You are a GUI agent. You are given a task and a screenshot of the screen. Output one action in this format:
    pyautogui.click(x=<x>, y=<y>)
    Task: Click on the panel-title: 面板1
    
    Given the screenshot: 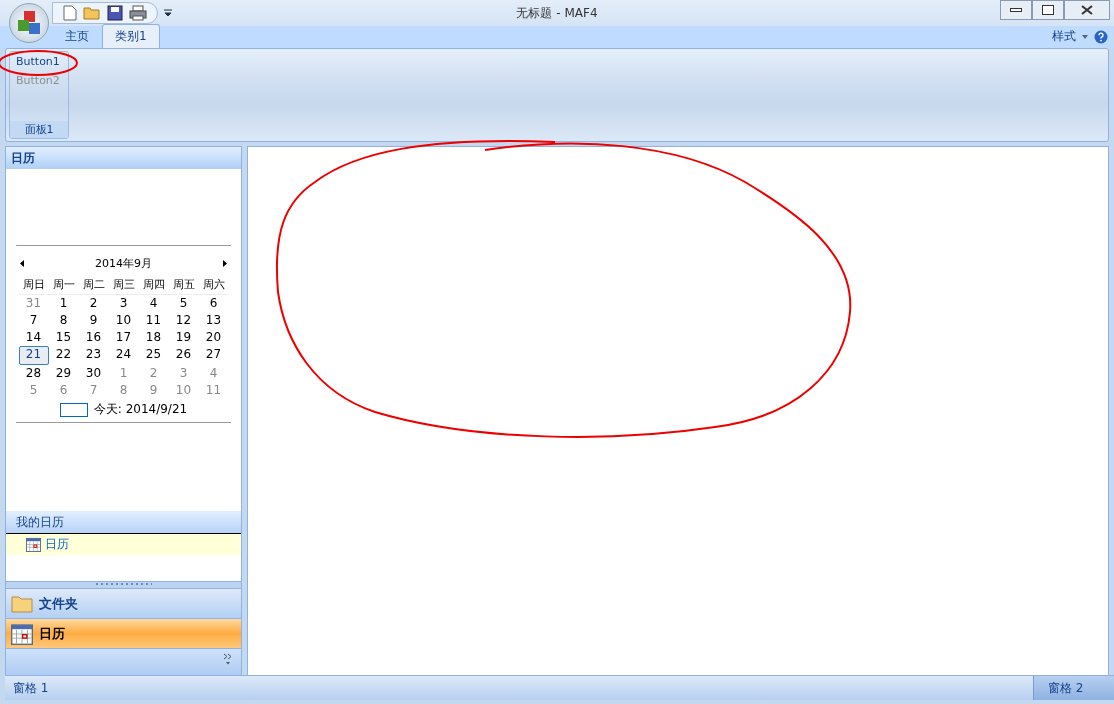 What is the action you would take?
    pyautogui.click(x=39, y=129)
    